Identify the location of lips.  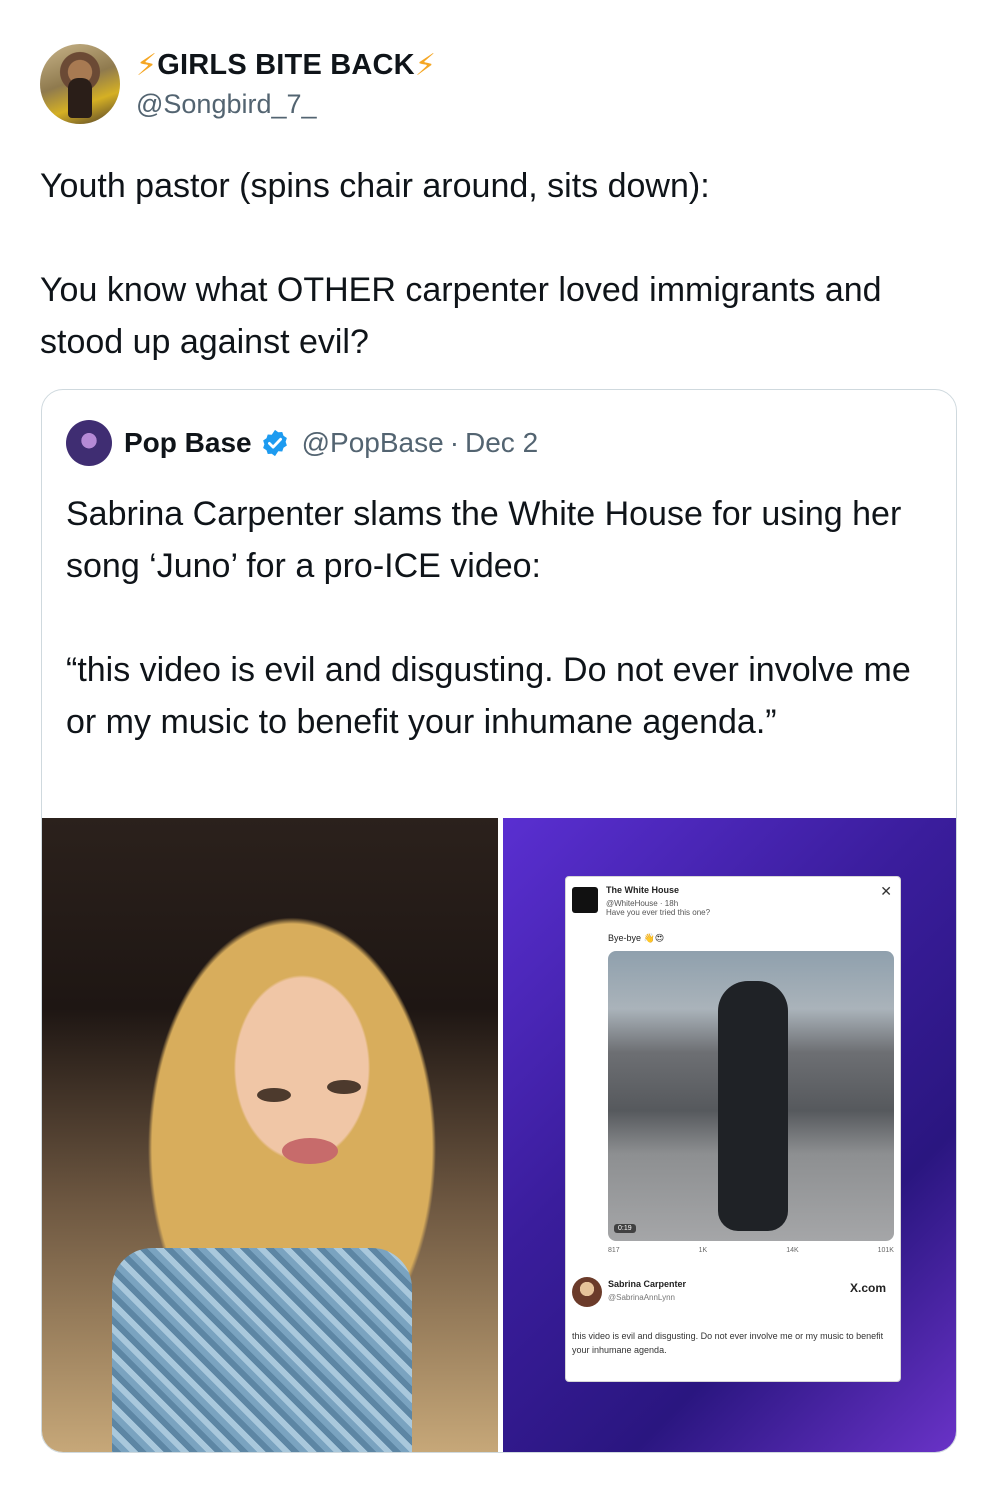
(310, 1151).